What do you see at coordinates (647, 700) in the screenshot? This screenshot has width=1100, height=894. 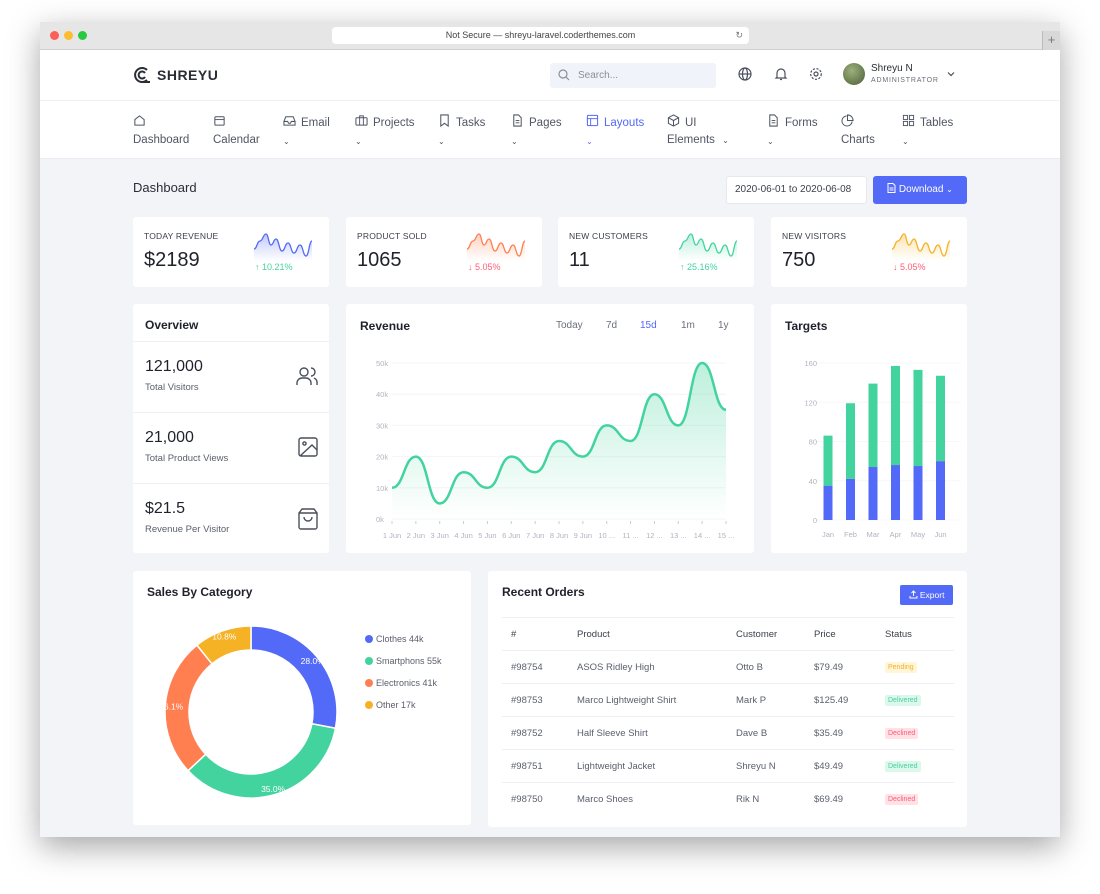 I see `order-product: Marco Lightweight Shirt` at bounding box center [647, 700].